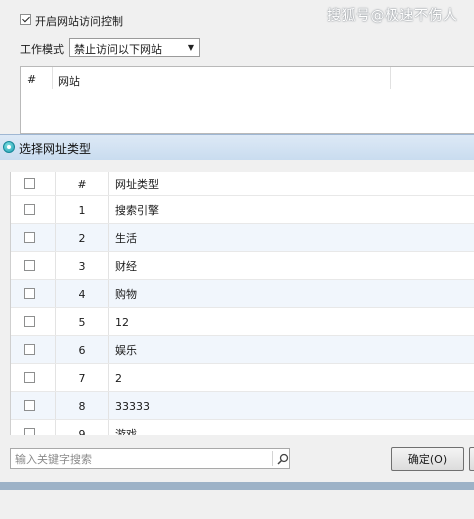 Image resolution: width=474 pixels, height=519 pixels. I want to click on table-row: 9 游戏, so click(242, 427).